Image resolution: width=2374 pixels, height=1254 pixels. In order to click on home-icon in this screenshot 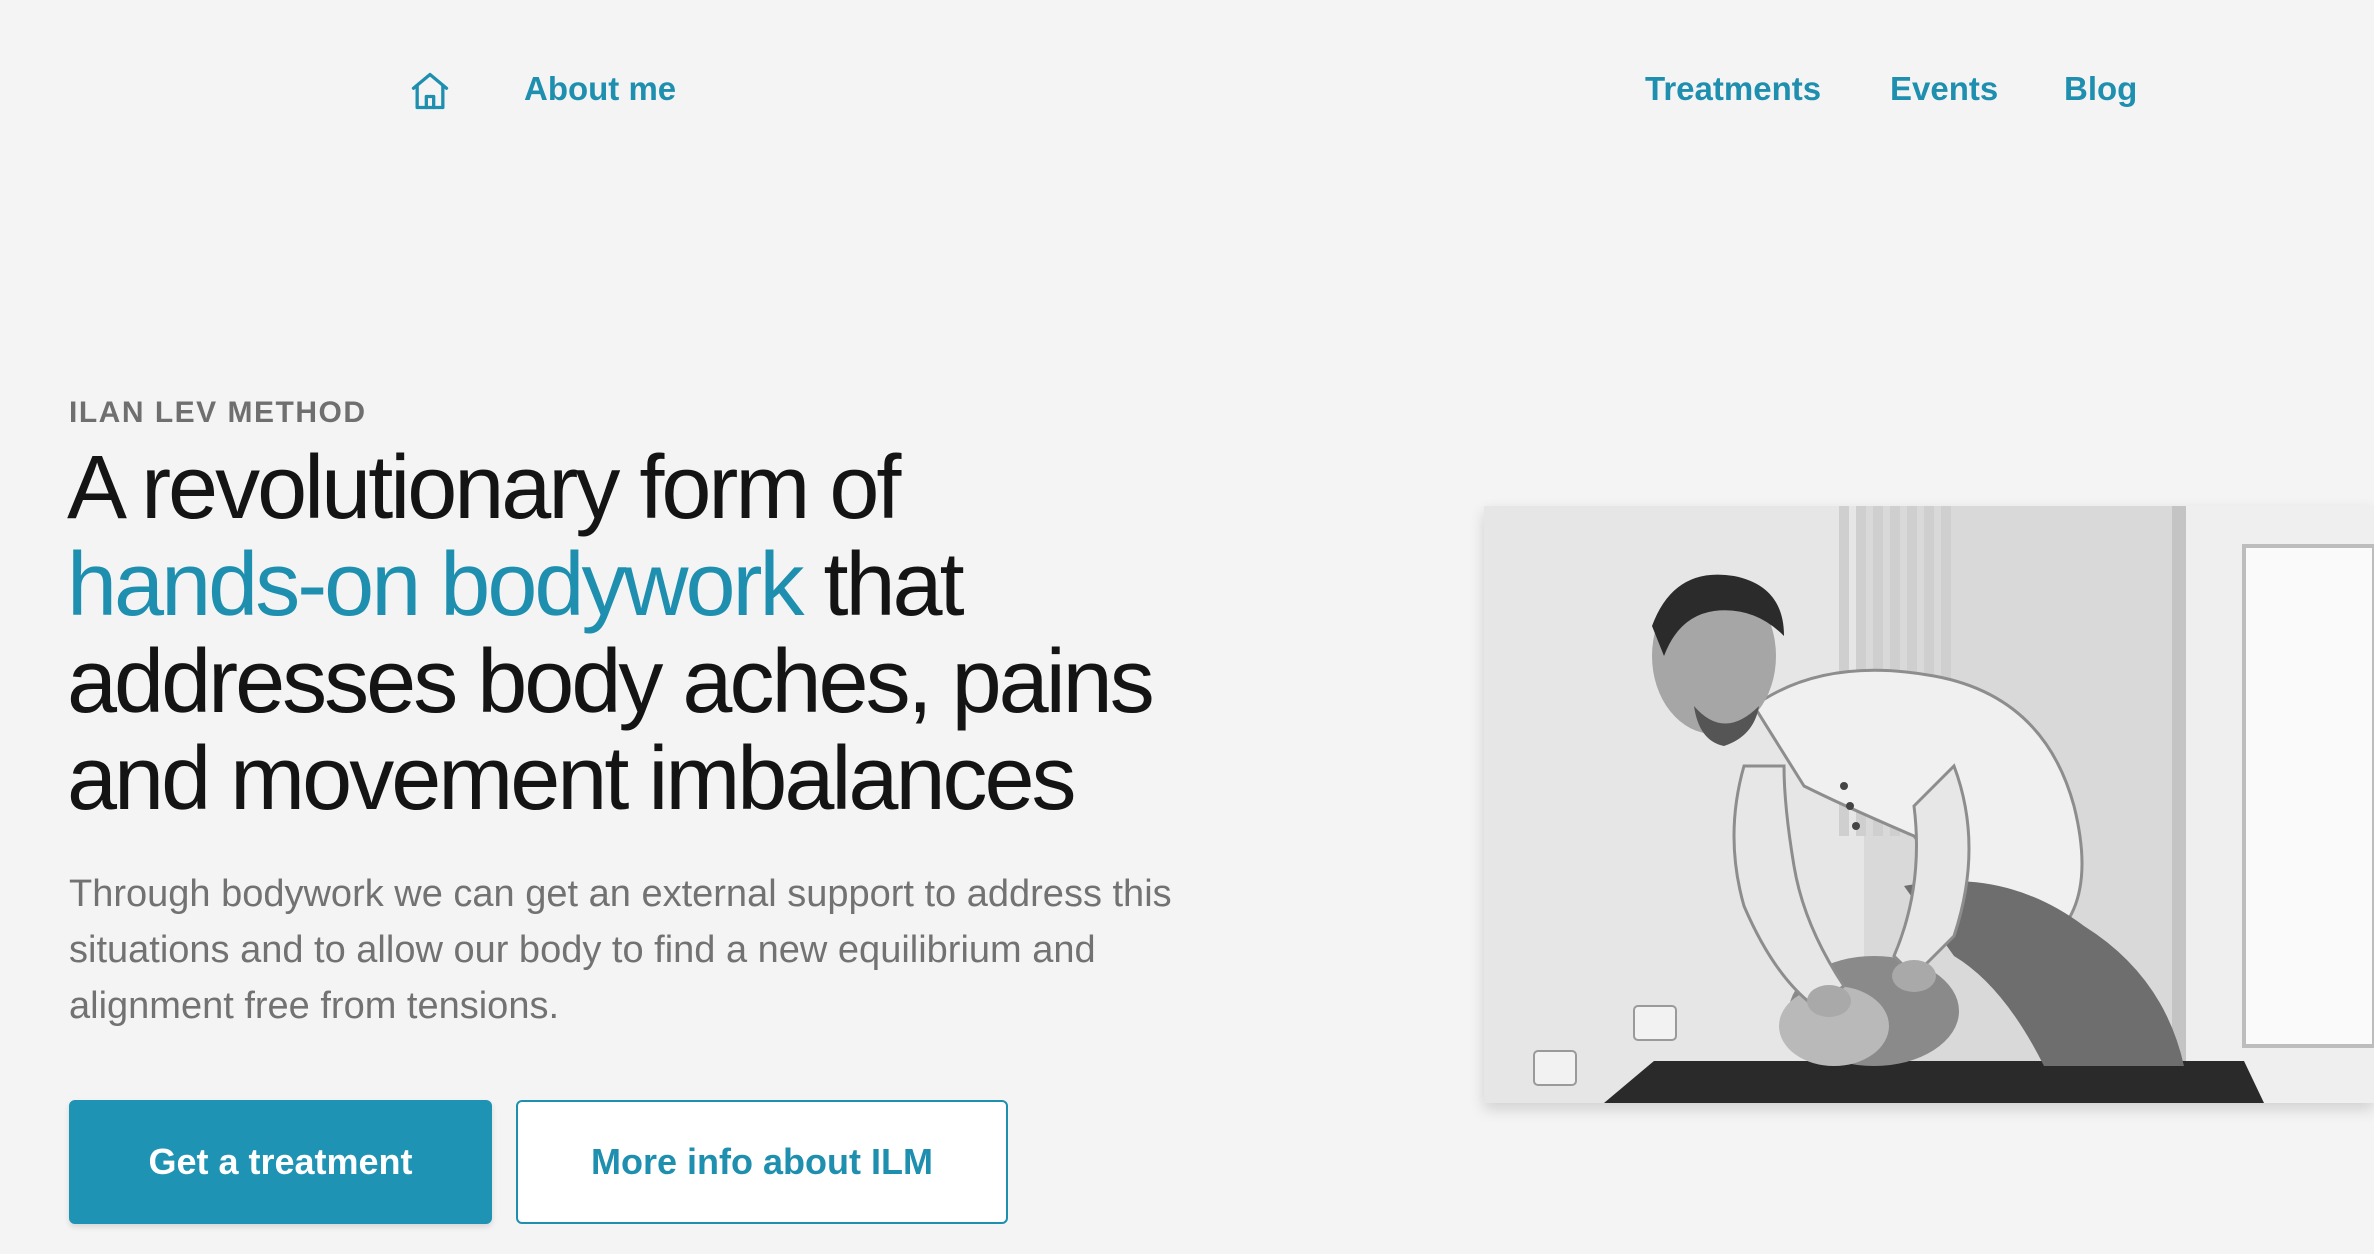, I will do `click(430, 93)`.